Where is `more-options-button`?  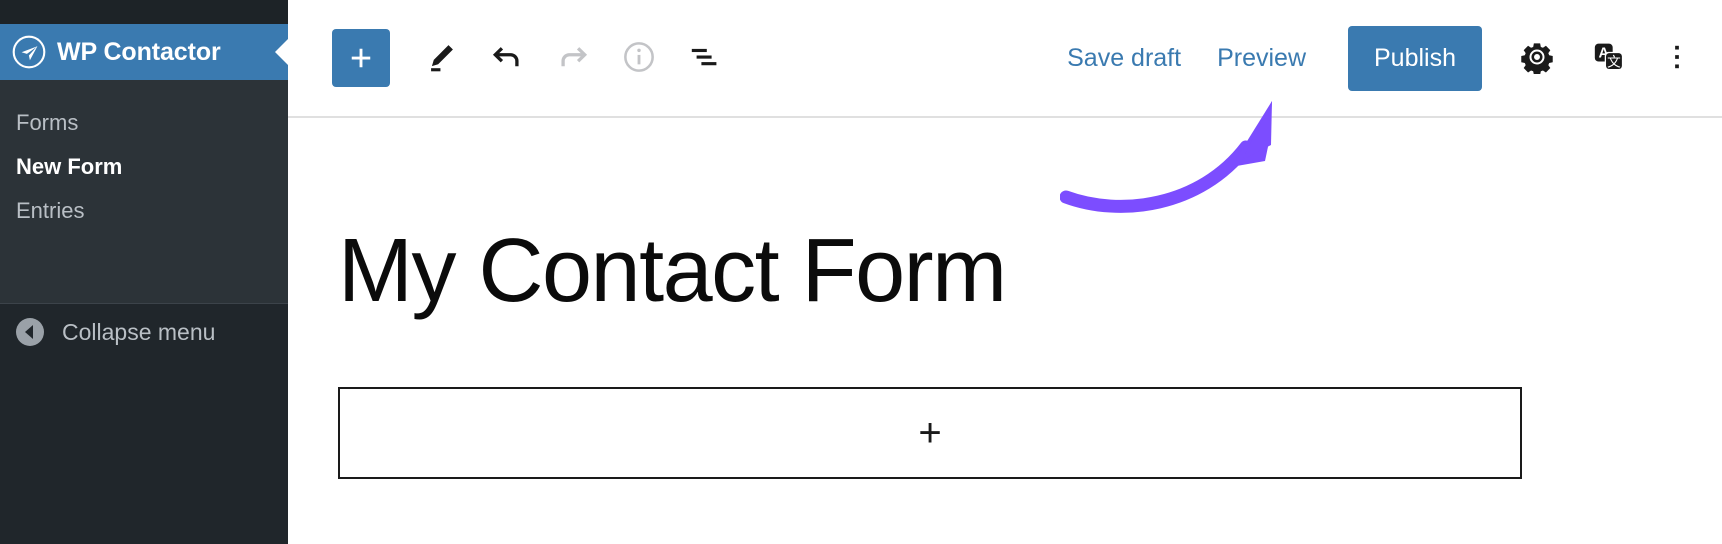
more-options-button is located at coordinates (1677, 58).